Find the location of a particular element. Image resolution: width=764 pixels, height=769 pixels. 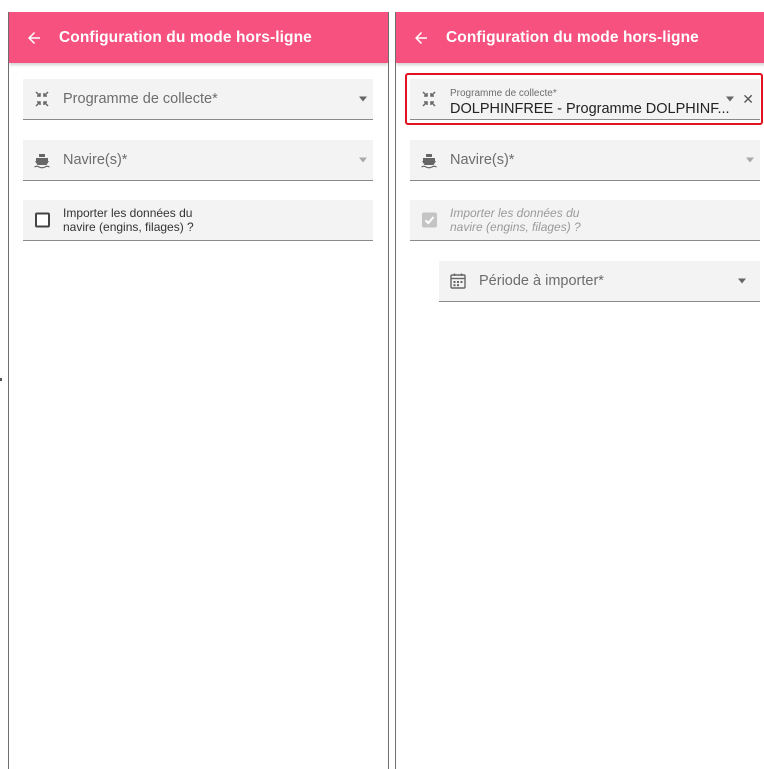

program-label: Programme de collecte* is located at coordinates (140, 99).